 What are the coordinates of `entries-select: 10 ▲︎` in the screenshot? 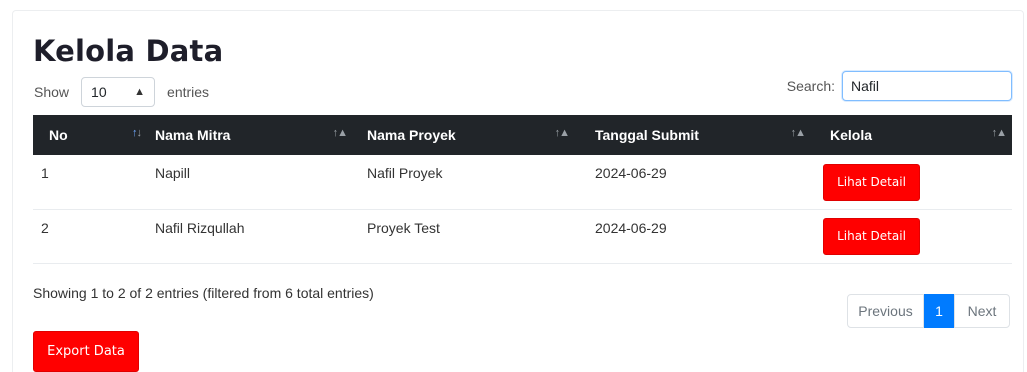 It's located at (118, 92).